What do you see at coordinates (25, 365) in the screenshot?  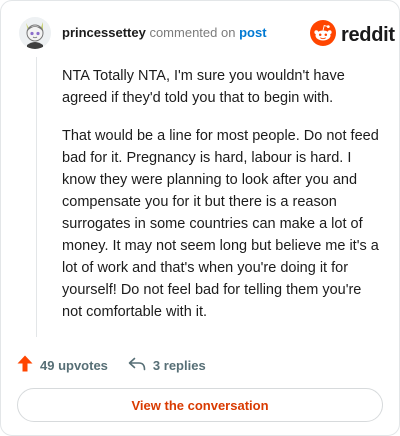 I see `upvote-arrow-icon` at bounding box center [25, 365].